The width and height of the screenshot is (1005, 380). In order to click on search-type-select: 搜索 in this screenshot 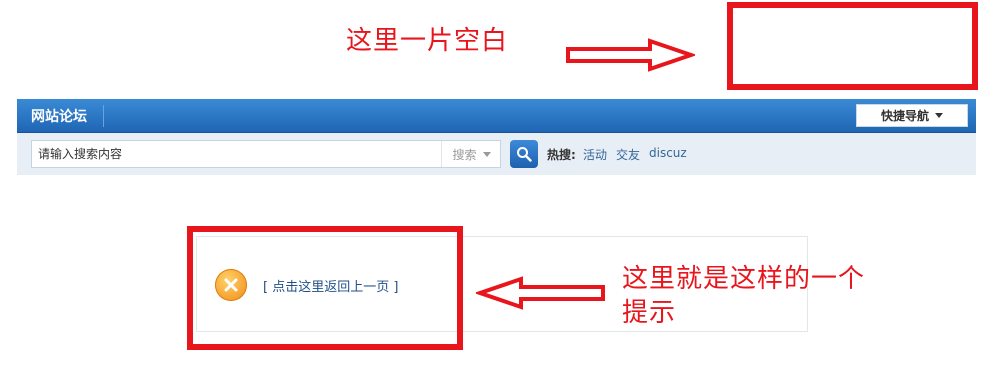, I will do `click(471, 154)`.